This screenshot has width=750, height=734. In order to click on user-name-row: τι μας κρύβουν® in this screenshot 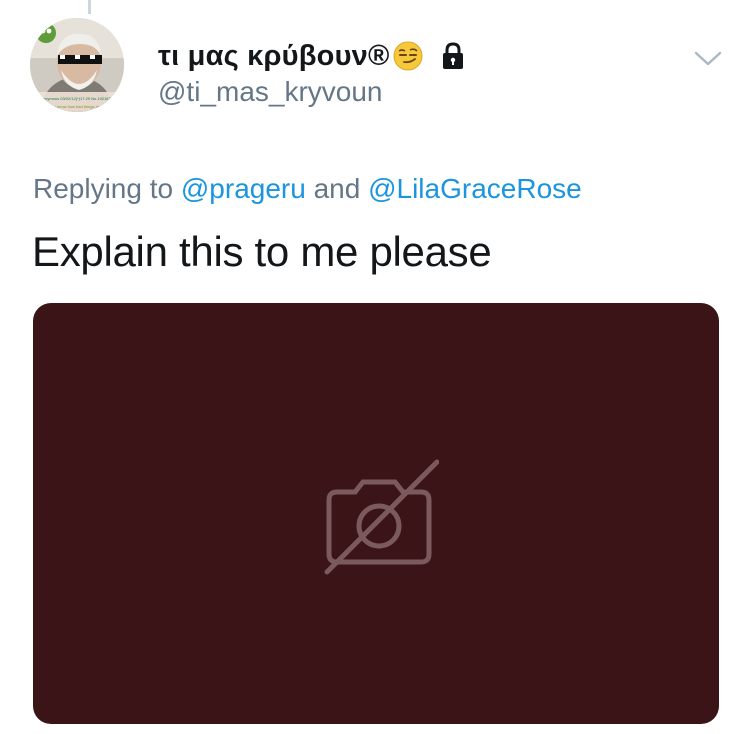, I will do `click(312, 56)`.